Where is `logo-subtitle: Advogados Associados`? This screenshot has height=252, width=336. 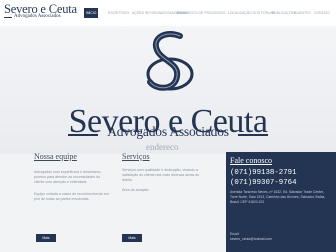 logo-subtitle: Advogados Associados is located at coordinates (37, 16).